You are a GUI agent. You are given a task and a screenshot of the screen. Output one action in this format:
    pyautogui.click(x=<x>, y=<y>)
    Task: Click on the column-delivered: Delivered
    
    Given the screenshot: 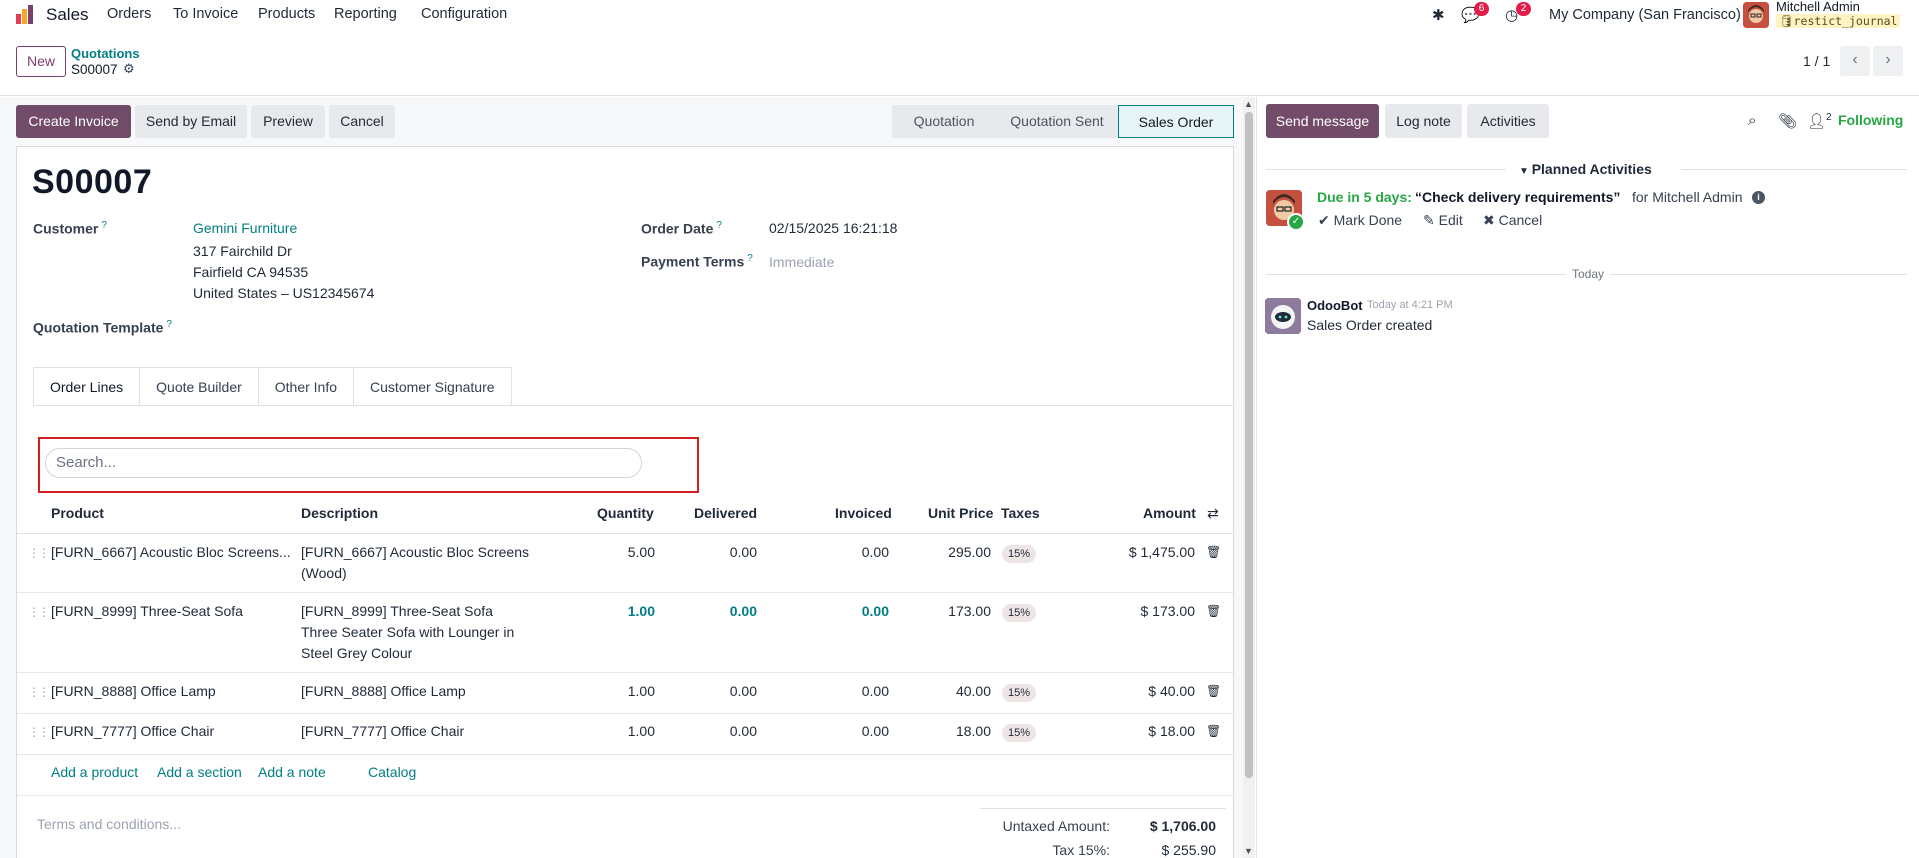 What is the action you would take?
    pyautogui.click(x=725, y=513)
    